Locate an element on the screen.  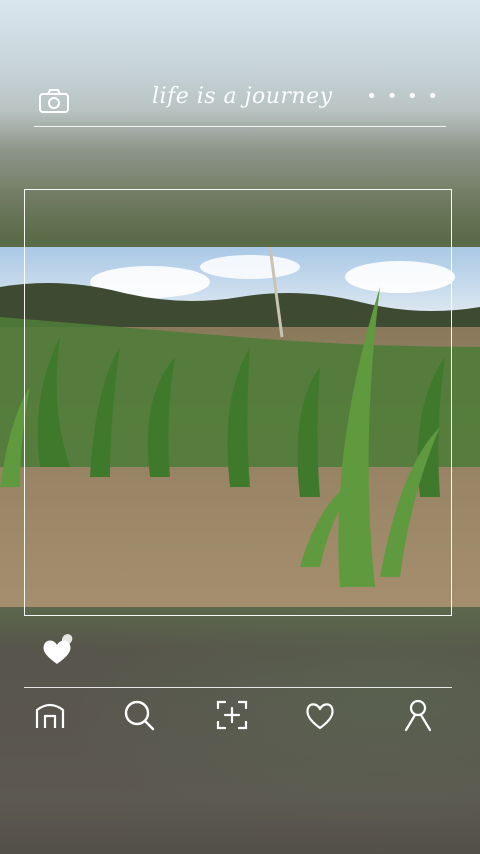
caption-text: life is a journey is located at coordinates (242, 96).